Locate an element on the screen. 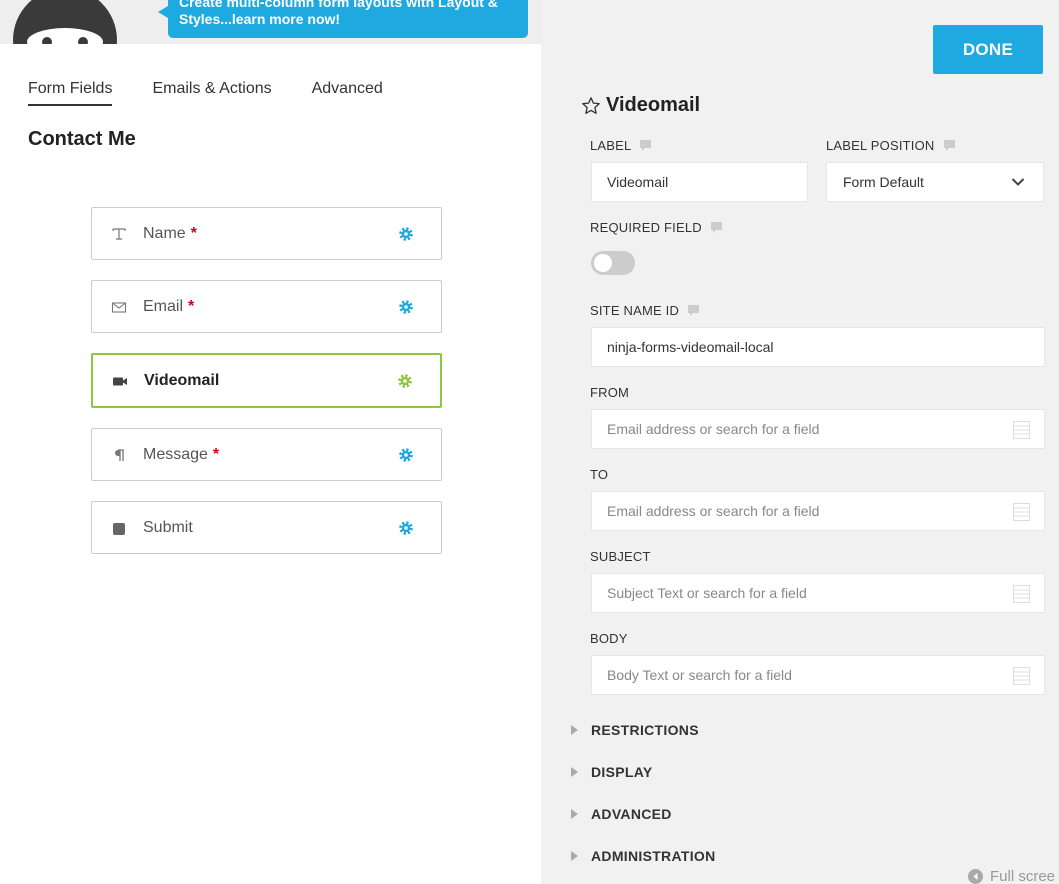 This screenshot has height=884, width=1059. field-label: Message is located at coordinates (175, 454).